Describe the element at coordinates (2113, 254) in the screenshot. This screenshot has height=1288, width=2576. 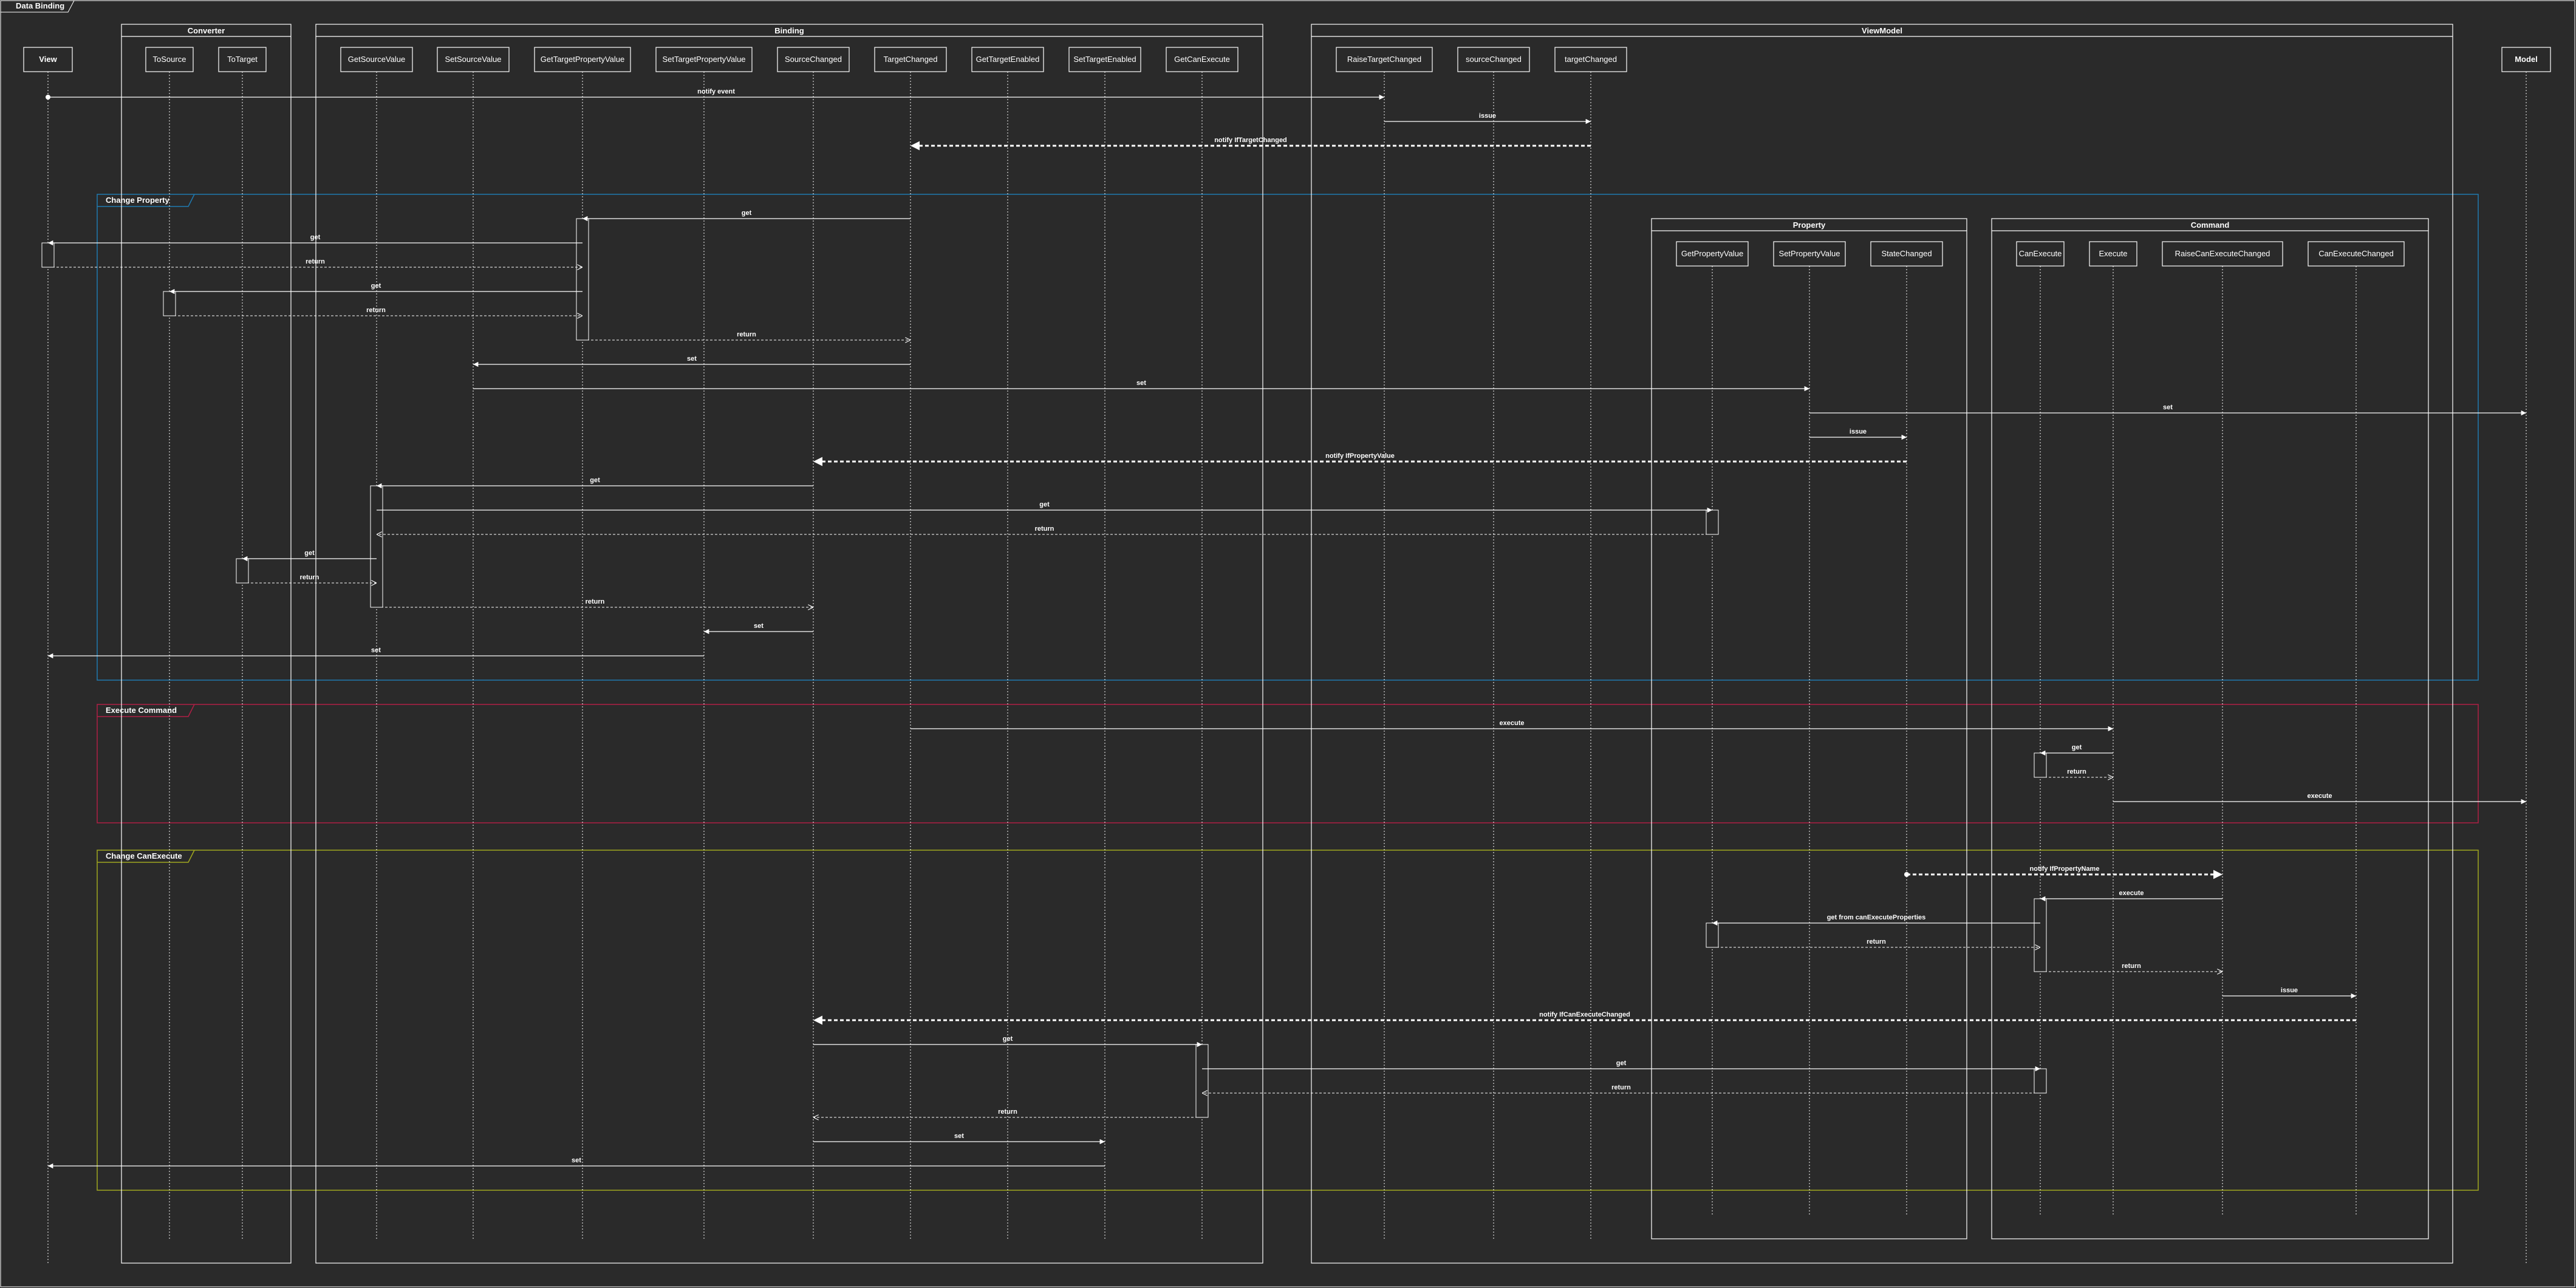
I see `participant-label-execute: Execute` at that location.